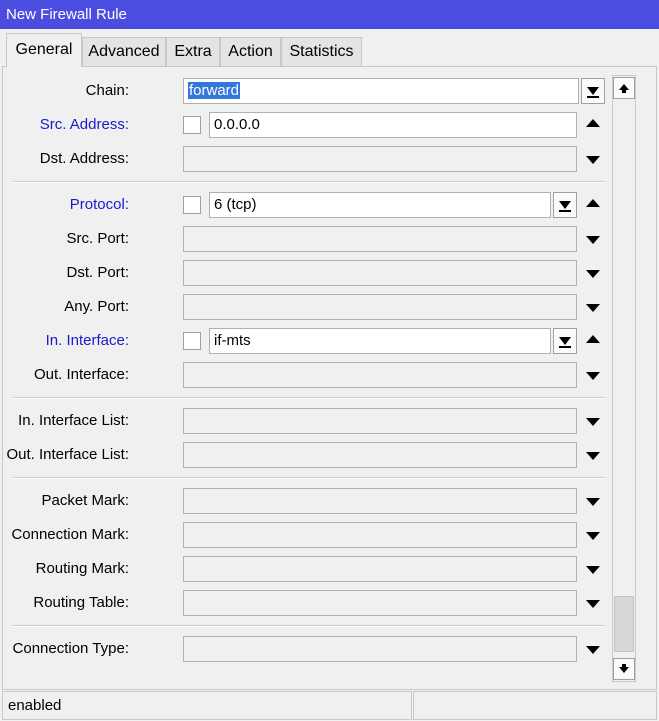 Image resolution: width=659 pixels, height=721 pixels. I want to click on tab-extra: Extra, so click(193, 52).